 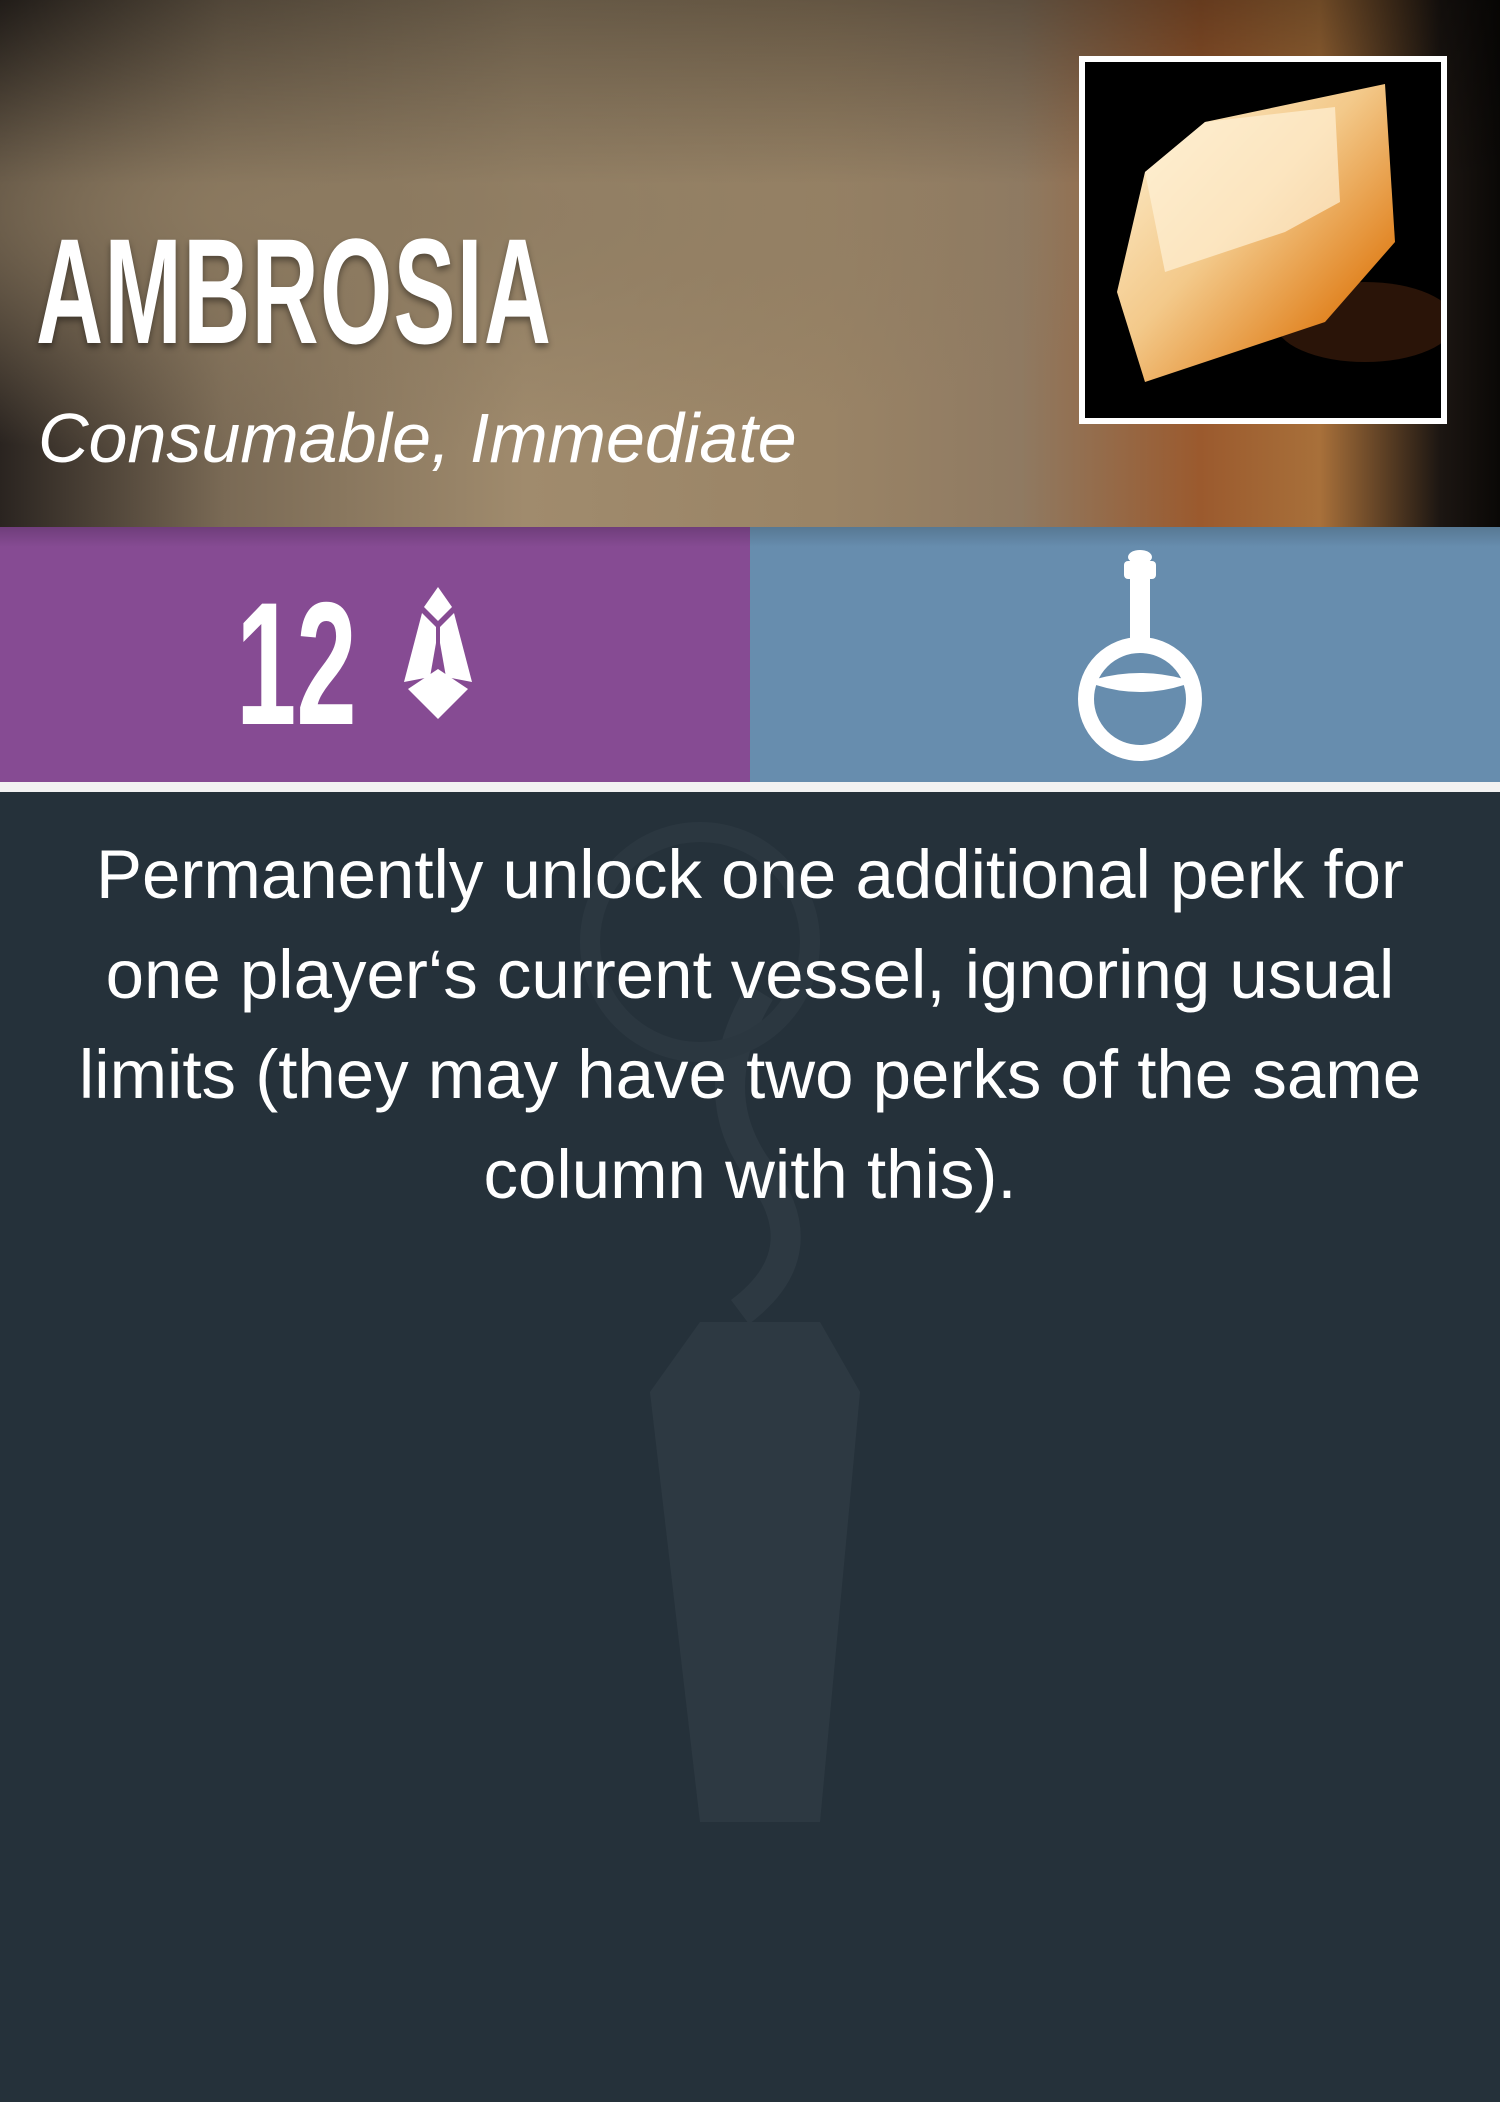 What do you see at coordinates (296, 664) in the screenshot?
I see `cost-value: 12` at bounding box center [296, 664].